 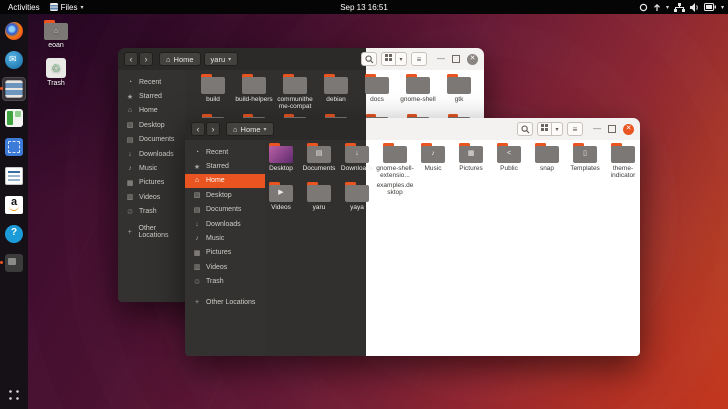 I want to click on desktop-icon-eoan: ⌂ eoan, so click(x=56, y=34).